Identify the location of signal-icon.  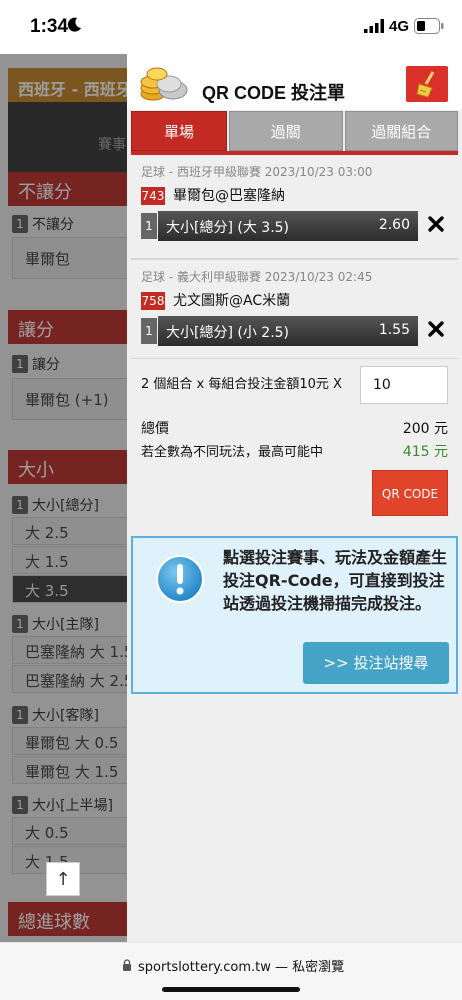
(374, 26).